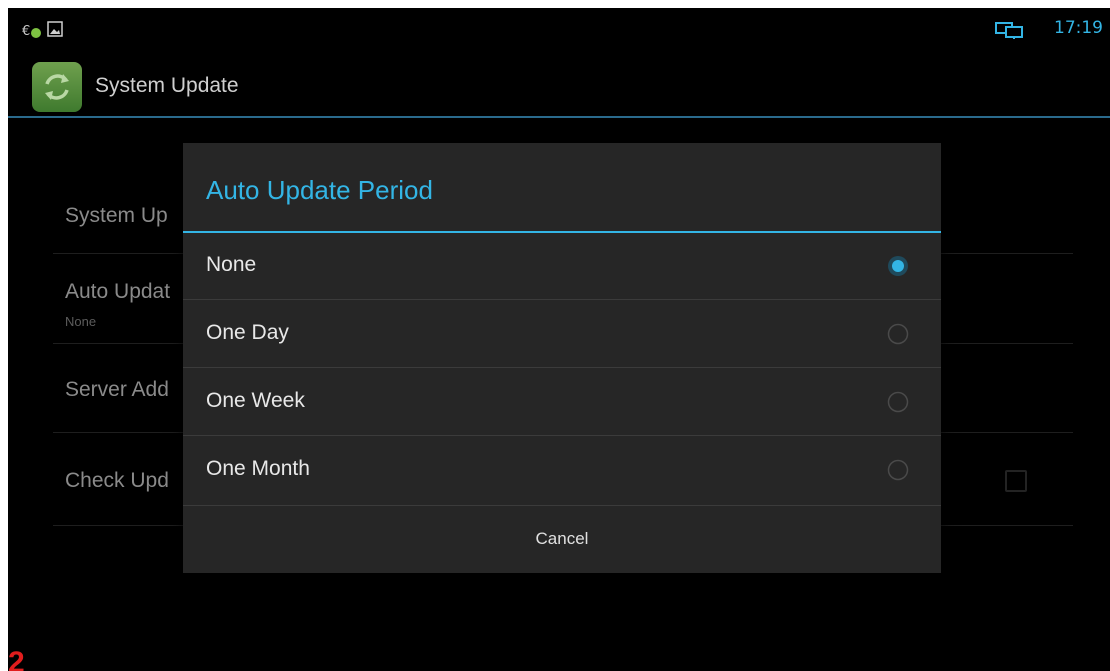 The width and height of the screenshot is (1110, 671). What do you see at coordinates (255, 400) in the screenshot?
I see `option-label: One Week` at bounding box center [255, 400].